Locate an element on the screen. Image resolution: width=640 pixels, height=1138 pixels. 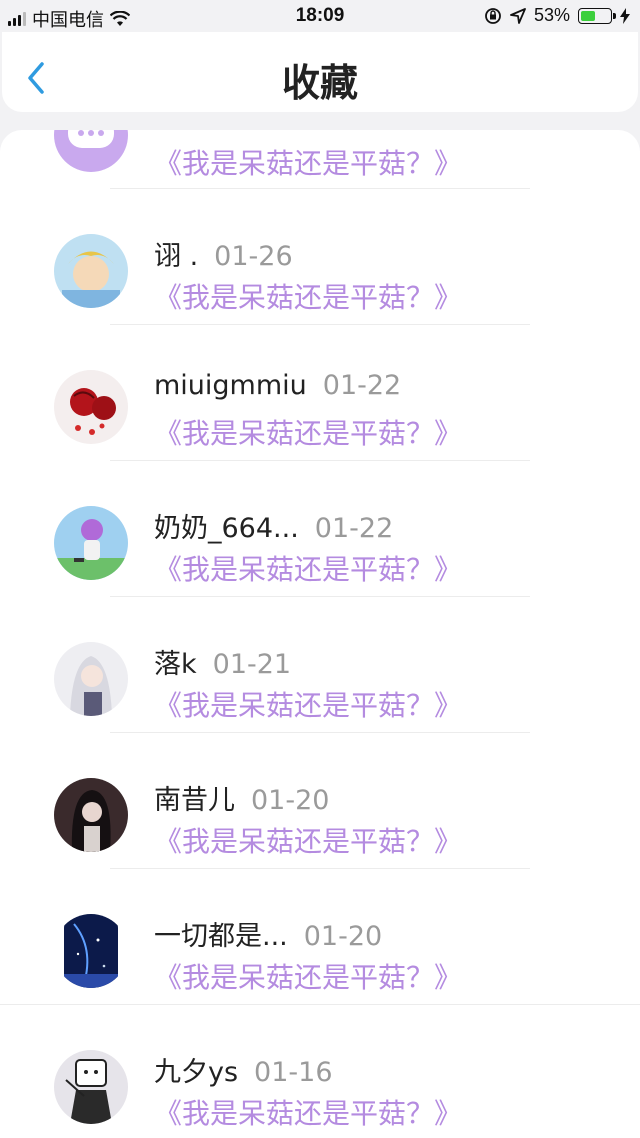
charging-icon is located at coordinates (625, 15).